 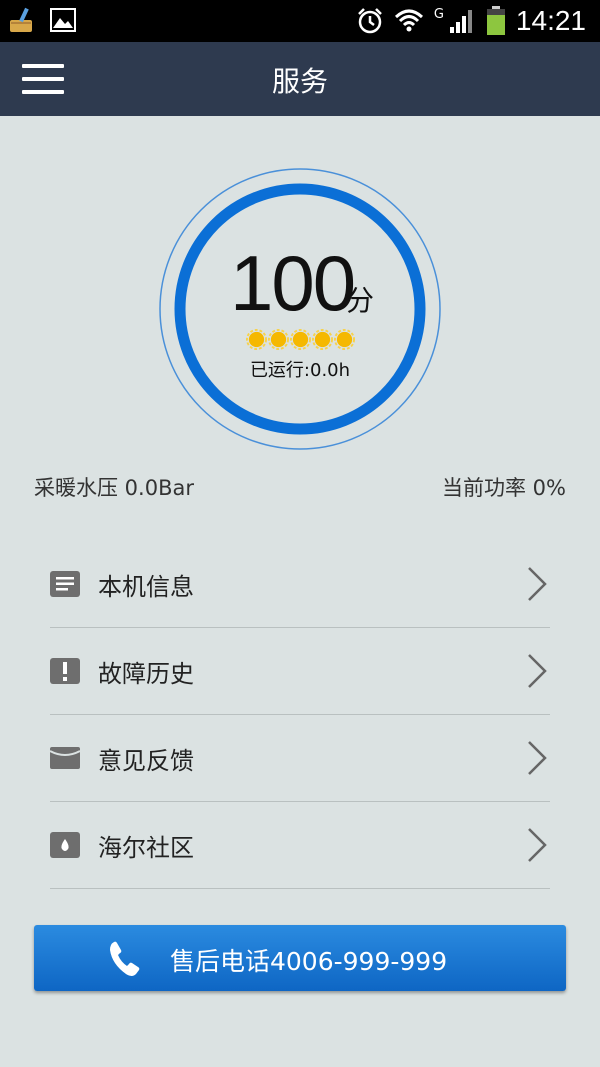 I want to click on network-type: G, so click(x=438, y=14).